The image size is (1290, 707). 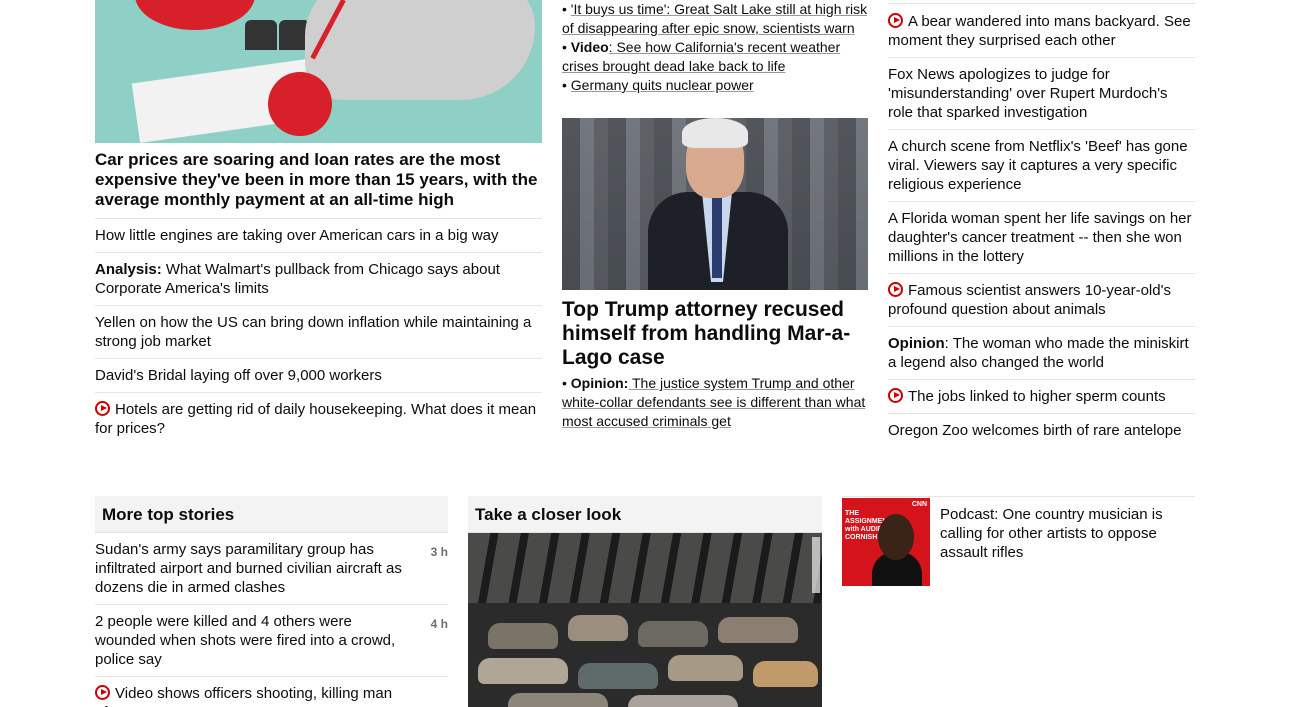 What do you see at coordinates (645, 514) in the screenshot?
I see `section-title: Take a closer look` at bounding box center [645, 514].